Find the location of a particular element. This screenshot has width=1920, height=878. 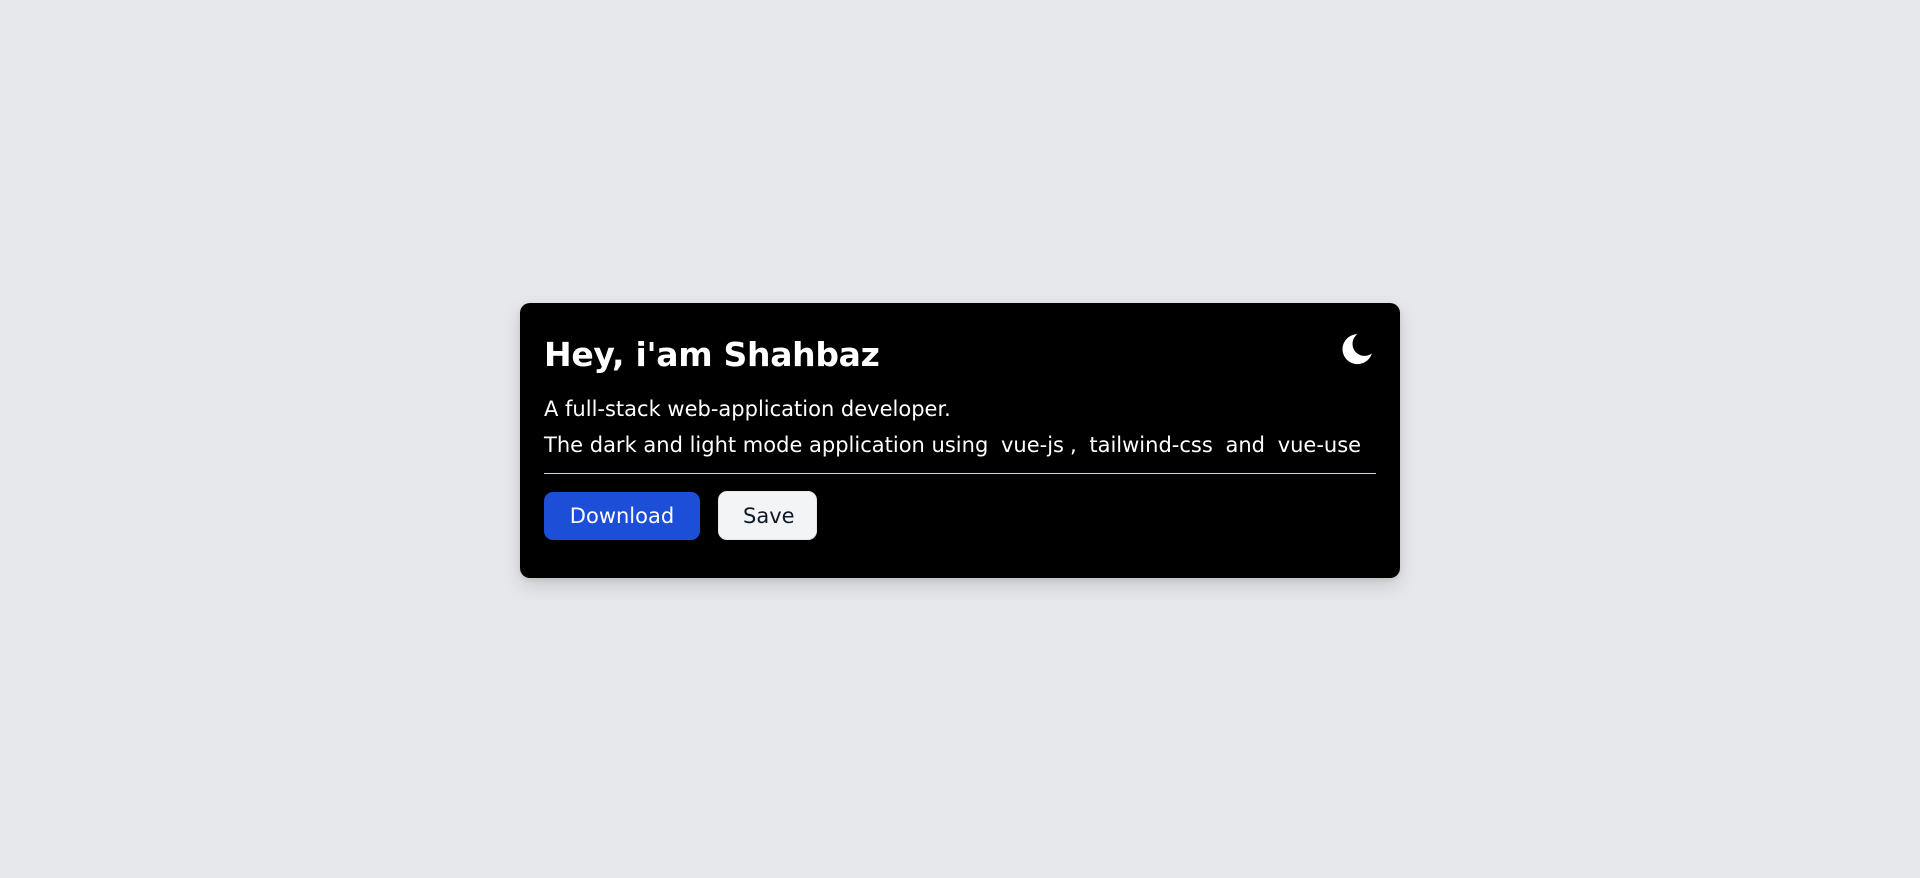

tech-tailwind-css: tailwind-css is located at coordinates (1151, 445).